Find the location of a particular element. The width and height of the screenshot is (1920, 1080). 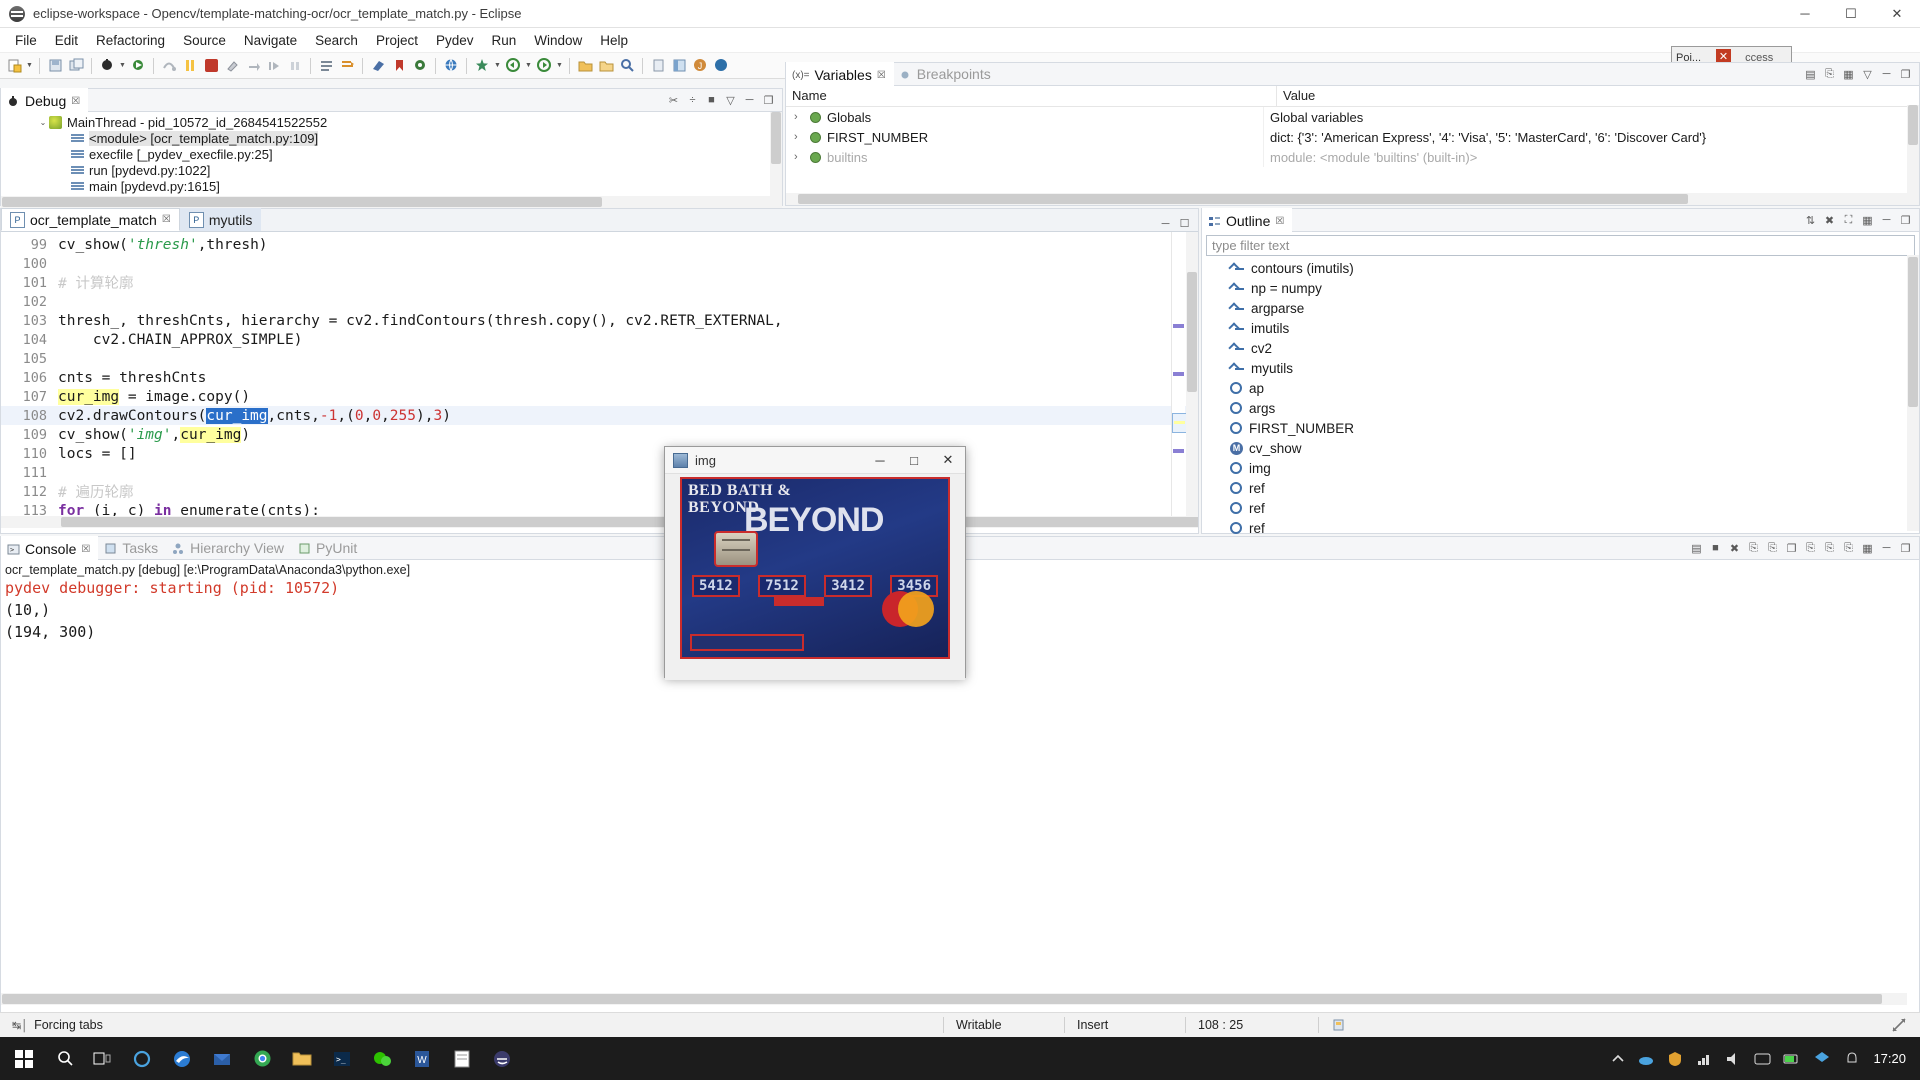

back-dropdown-caret: ▼ is located at coordinates (528, 65).